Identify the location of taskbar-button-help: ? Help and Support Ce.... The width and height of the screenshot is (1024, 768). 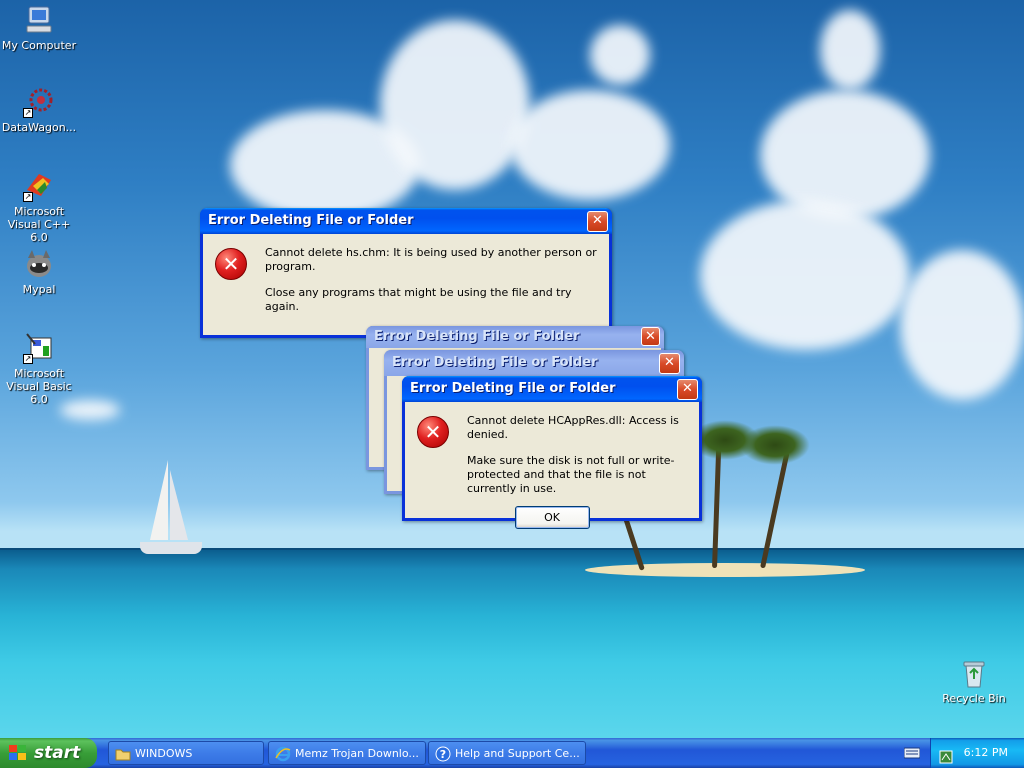
(507, 753).